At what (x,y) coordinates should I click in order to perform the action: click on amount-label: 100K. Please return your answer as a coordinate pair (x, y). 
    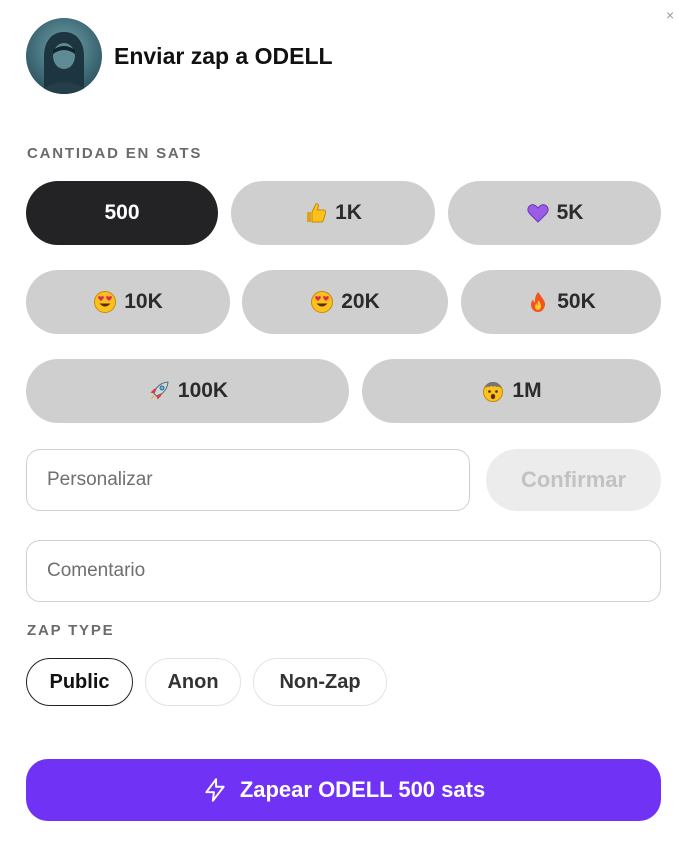
    Looking at the image, I should click on (203, 390).